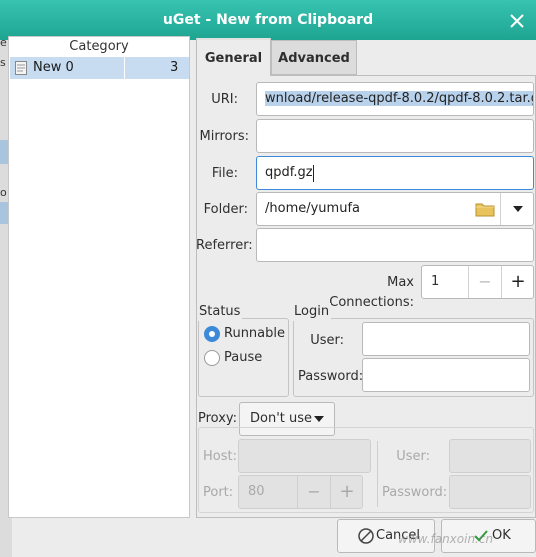  What do you see at coordinates (218, 492) in the screenshot?
I see `proxy-port-label: Port:` at bounding box center [218, 492].